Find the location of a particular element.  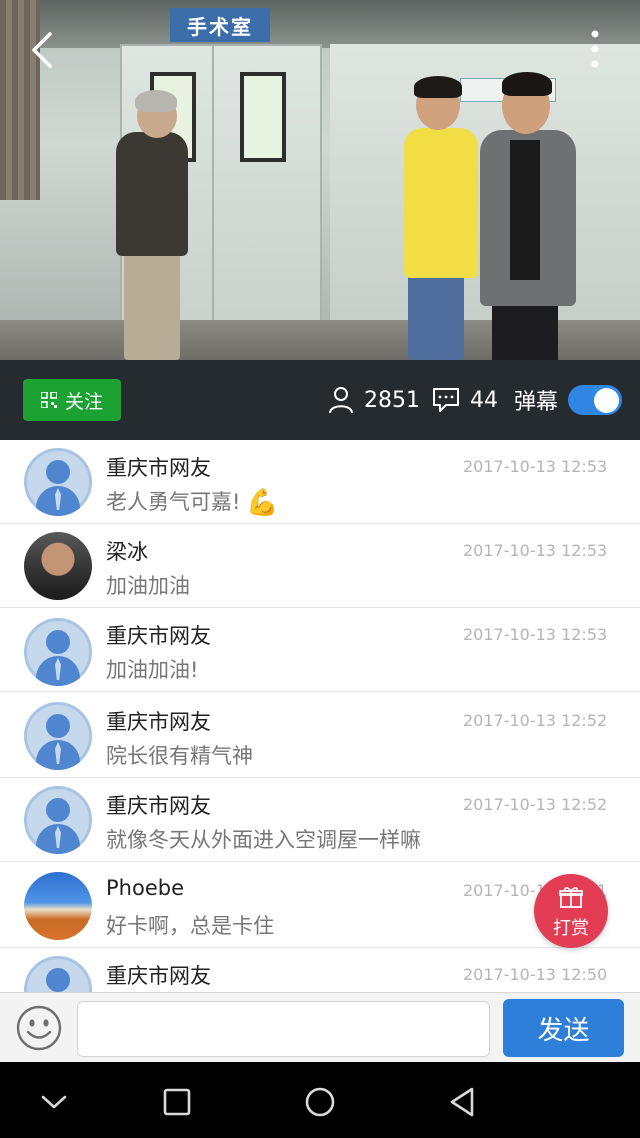

comment-text-value: 老人勇气可嘉! is located at coordinates (173, 502).